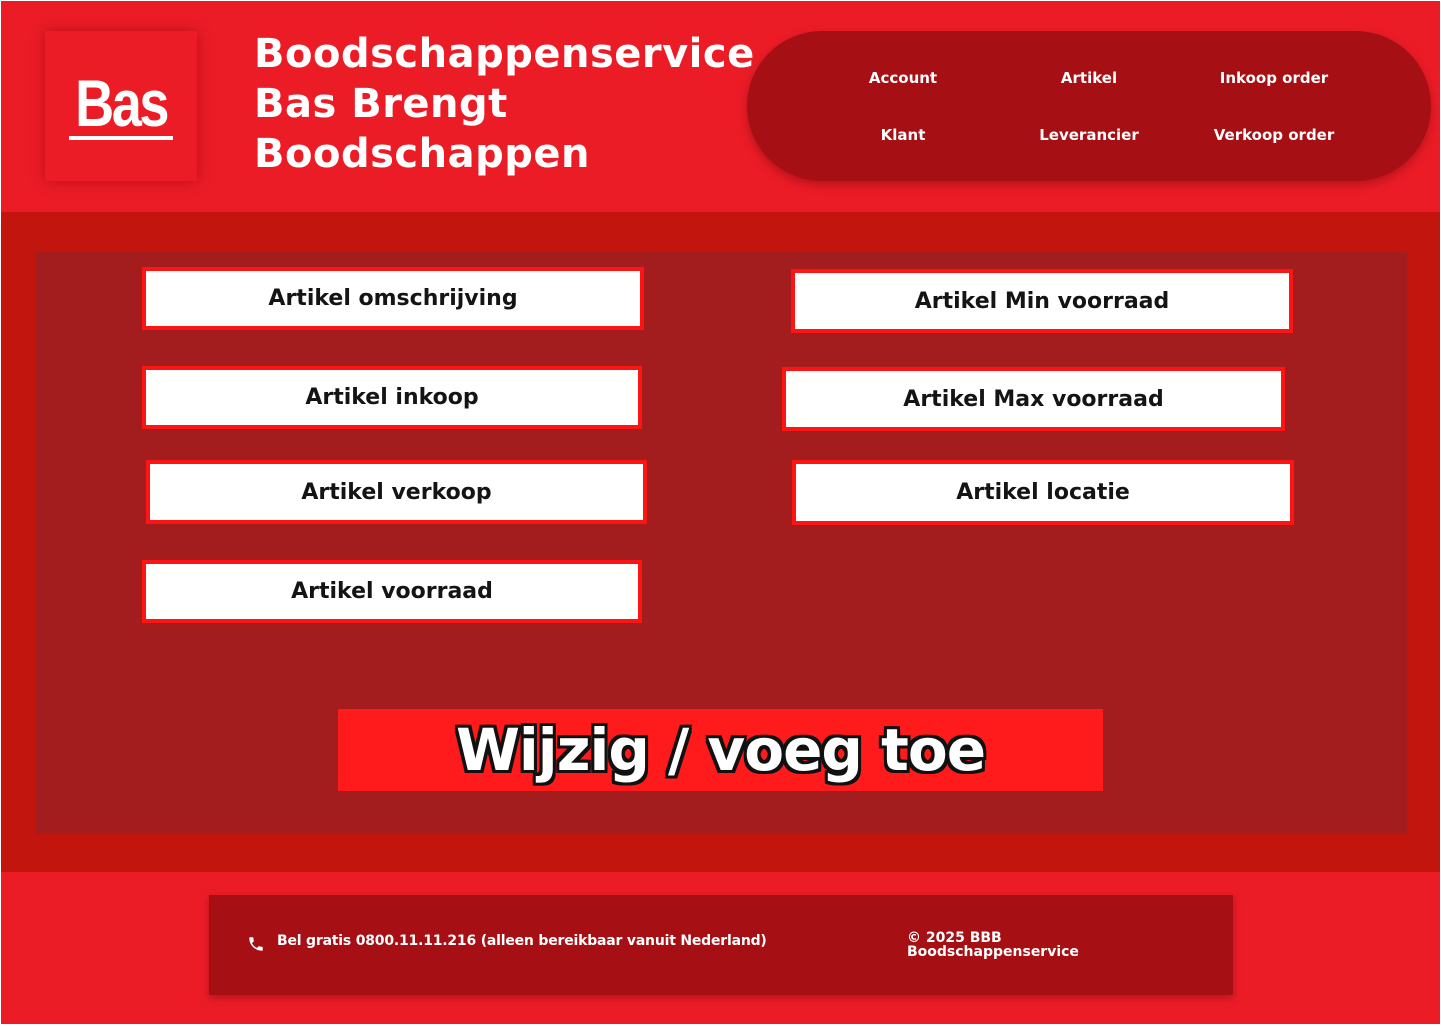 The height and width of the screenshot is (1026, 1441). I want to click on artikel-inkoop-field: Artikel inkoop, so click(392, 397).